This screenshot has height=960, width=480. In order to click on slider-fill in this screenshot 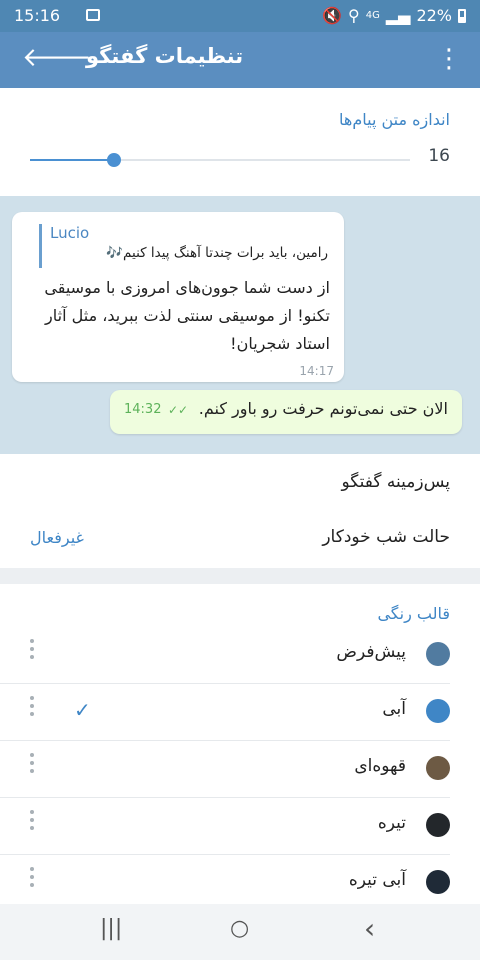, I will do `click(72, 160)`.